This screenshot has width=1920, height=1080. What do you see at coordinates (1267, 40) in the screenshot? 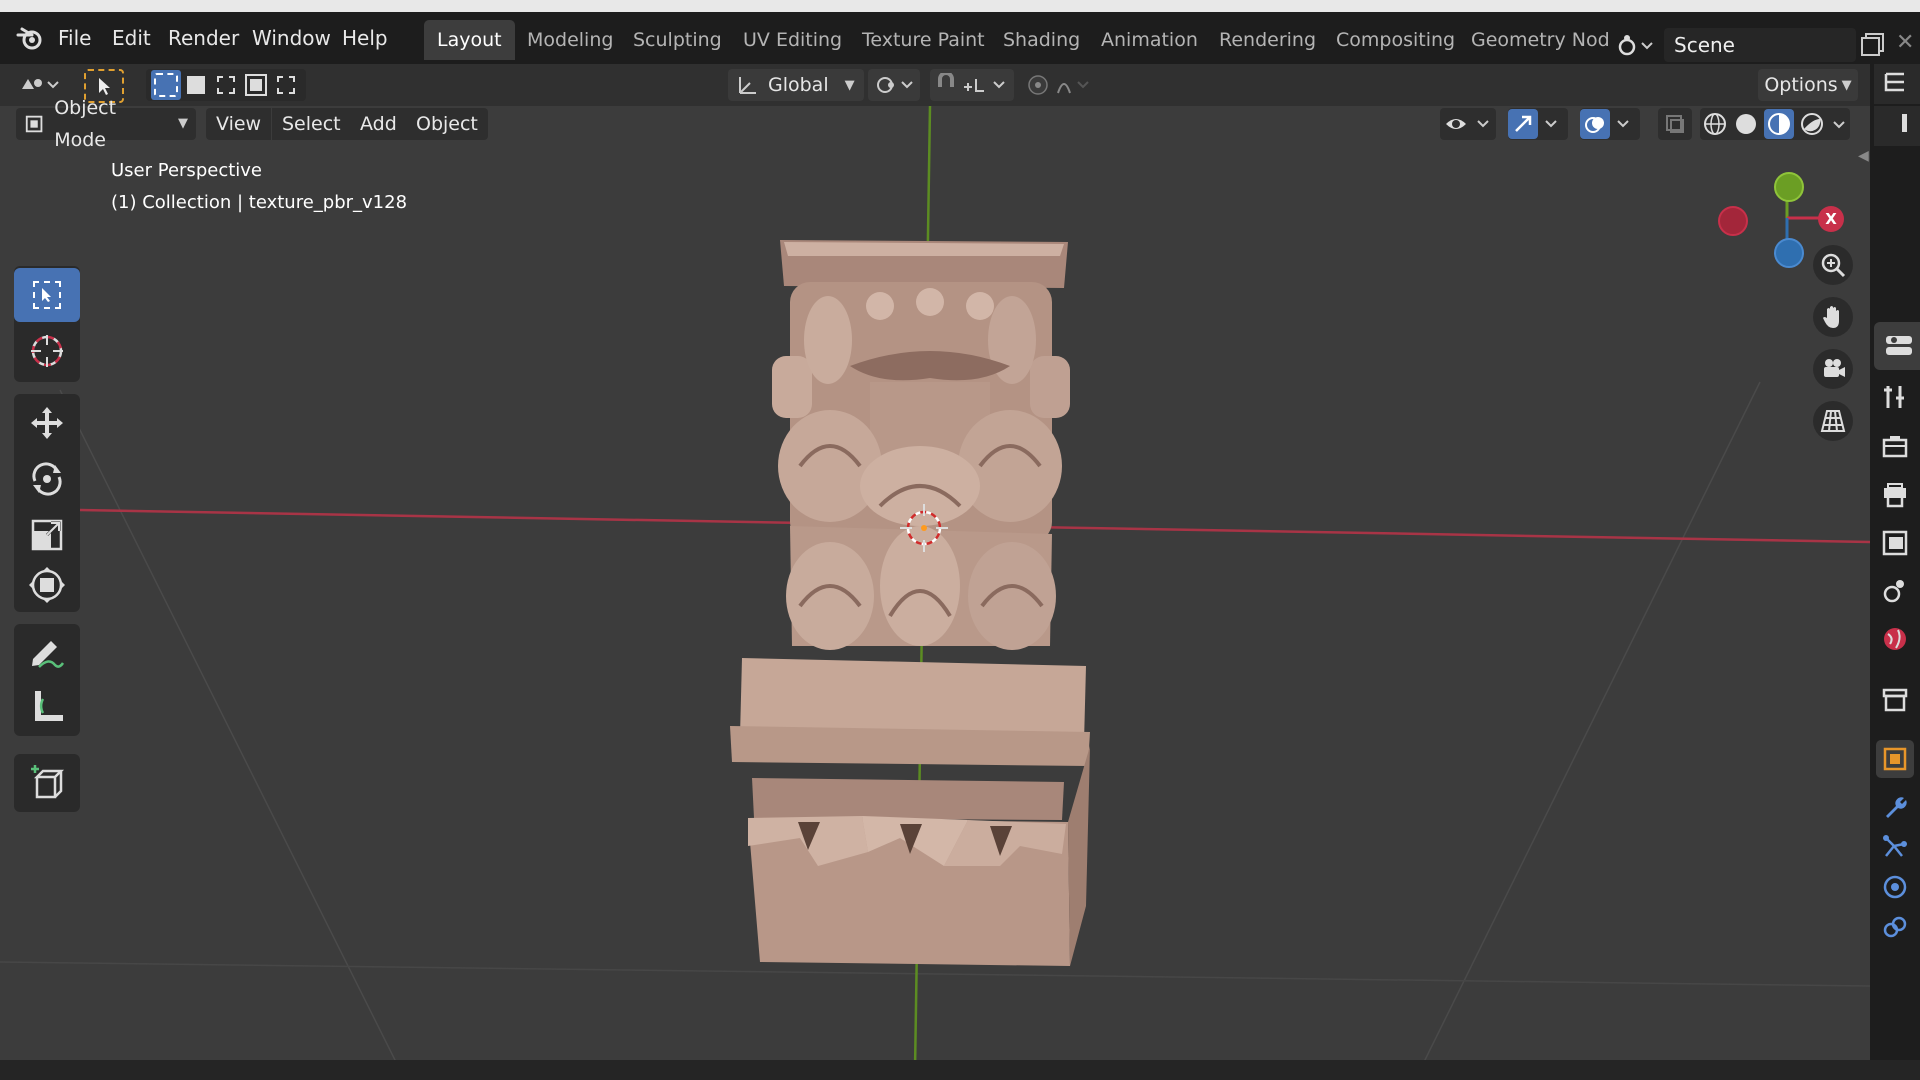
I see `tab-rendering: Rendering` at bounding box center [1267, 40].